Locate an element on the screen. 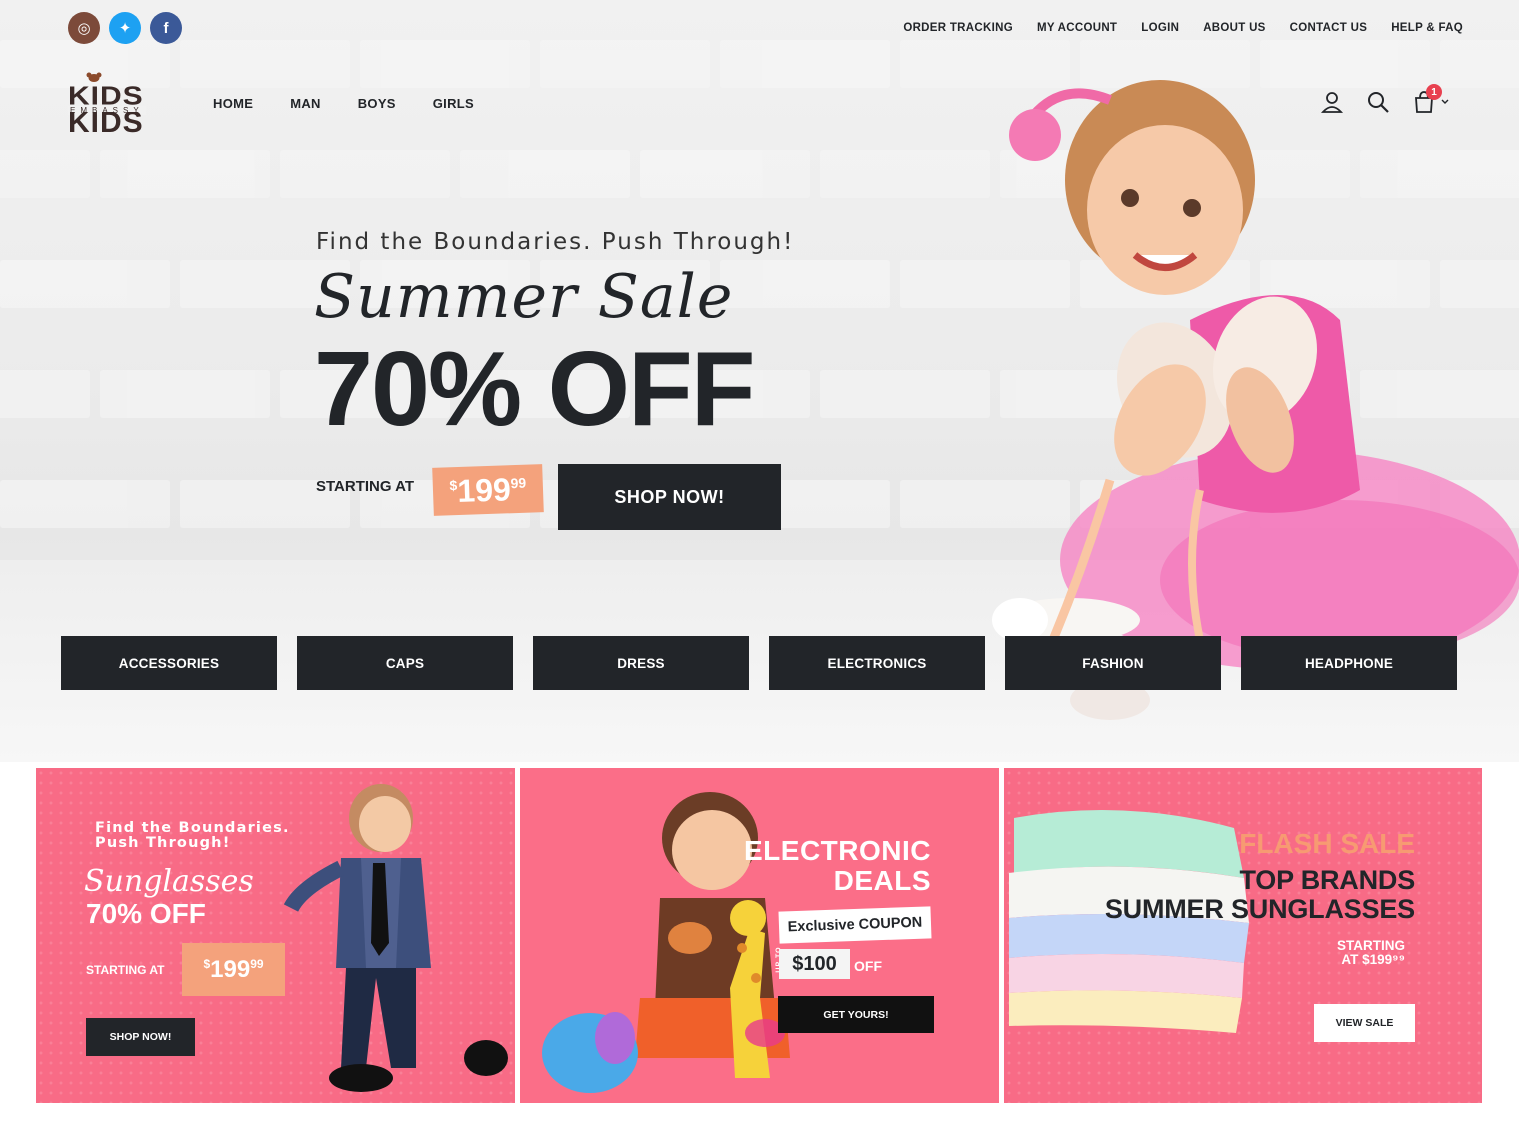 This screenshot has height=1125, width=1519. banner-starting-price: STARTING AT $199⁹⁹ is located at coordinates (1371, 953).